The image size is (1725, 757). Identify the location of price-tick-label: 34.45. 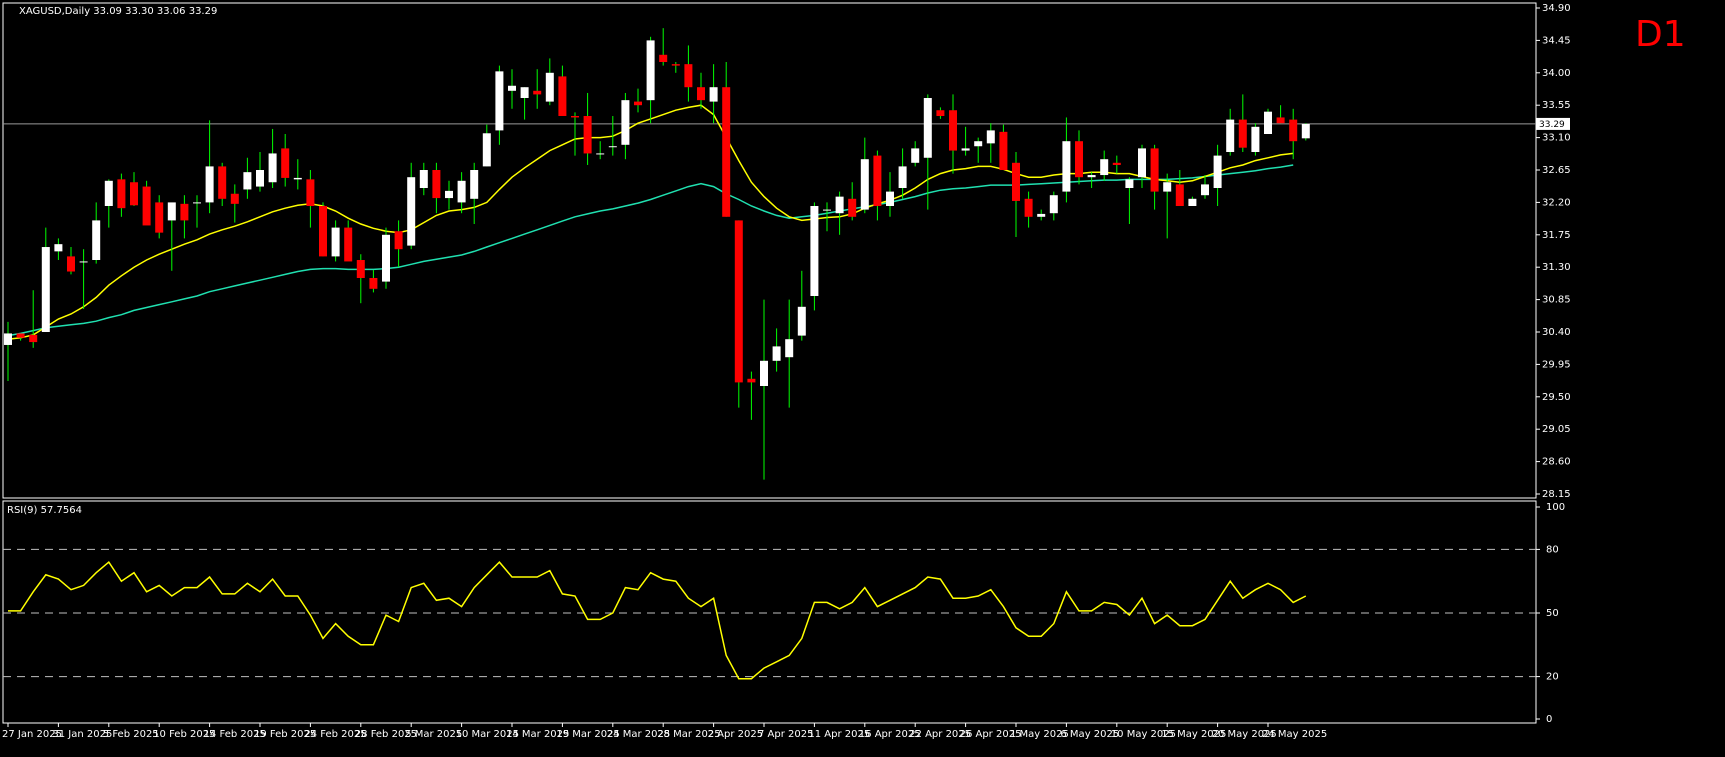
(1556, 40).